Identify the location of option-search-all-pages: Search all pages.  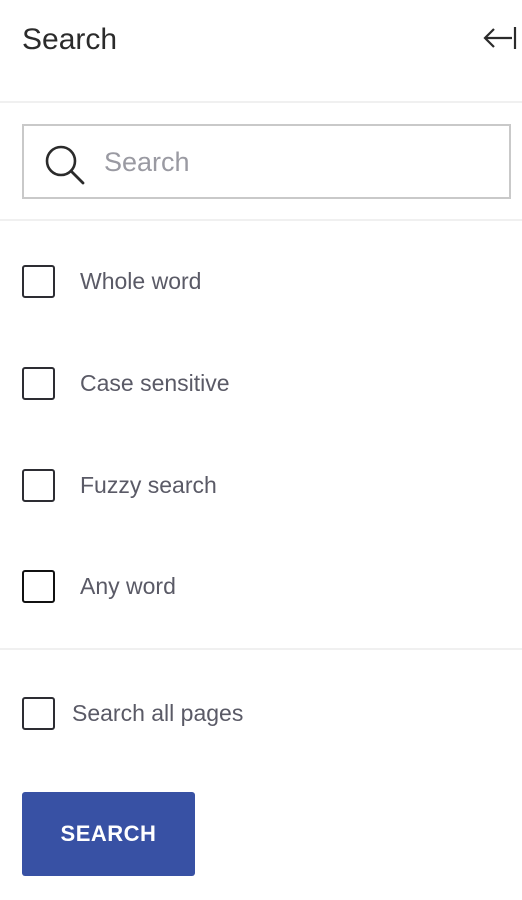
(142, 714).